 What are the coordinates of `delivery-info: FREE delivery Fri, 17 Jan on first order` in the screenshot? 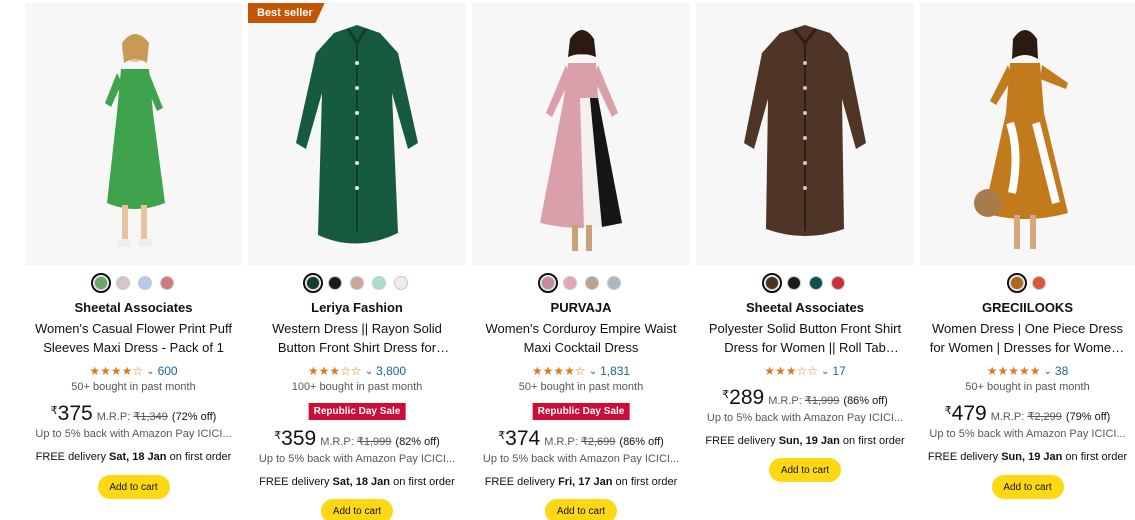 It's located at (581, 482).